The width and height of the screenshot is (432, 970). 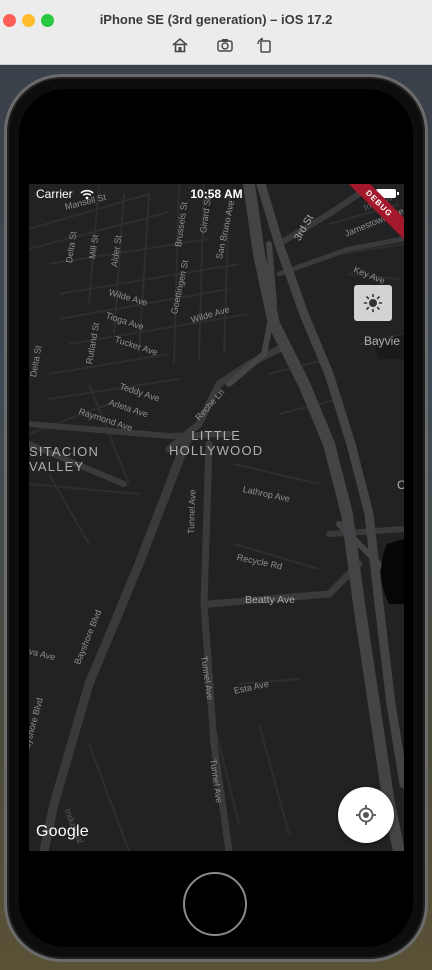 I want to click on neighborhood-label: SITACION VALLEY, so click(x=64, y=459).